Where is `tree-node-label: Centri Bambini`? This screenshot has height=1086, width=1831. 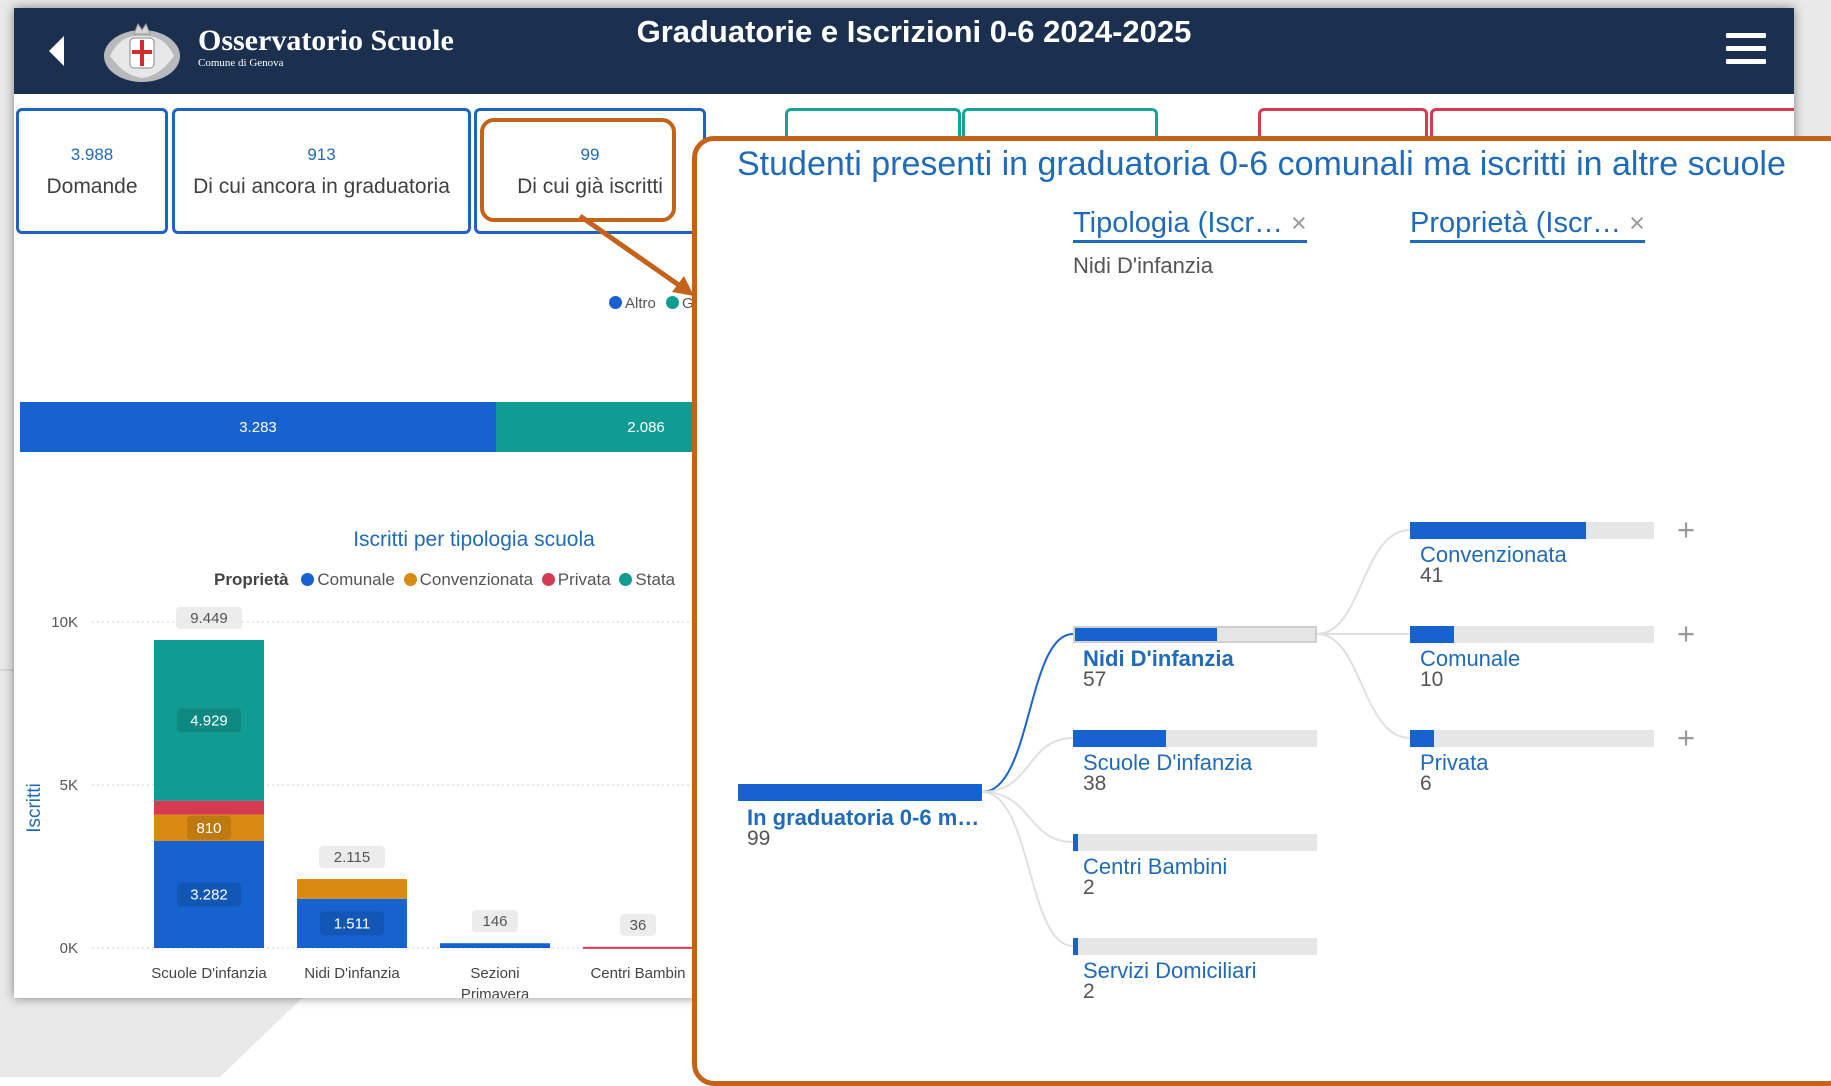 tree-node-label: Centri Bambini is located at coordinates (1155, 867).